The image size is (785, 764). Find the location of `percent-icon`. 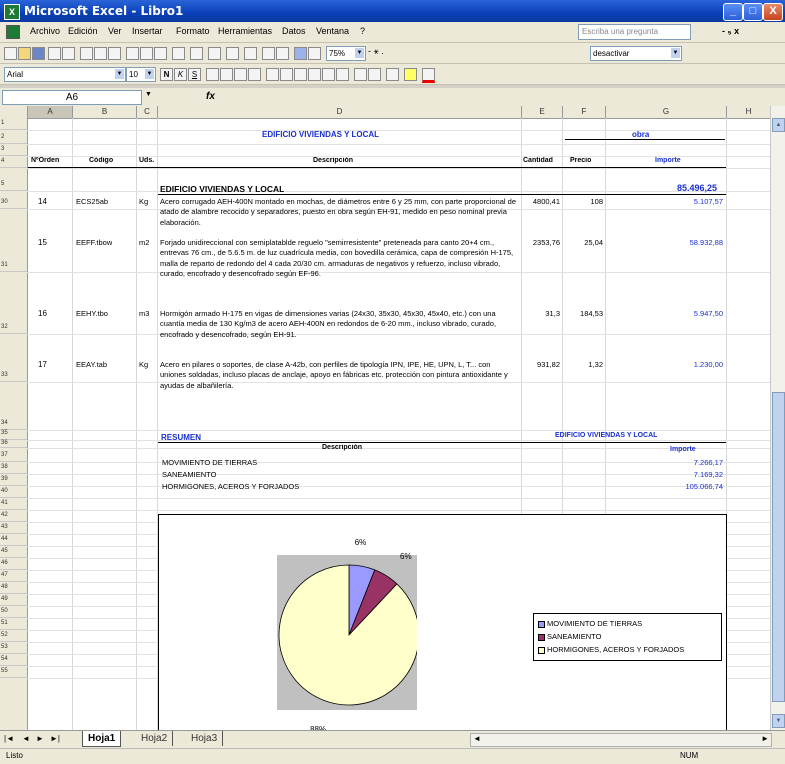

percent-icon is located at coordinates (300, 74).